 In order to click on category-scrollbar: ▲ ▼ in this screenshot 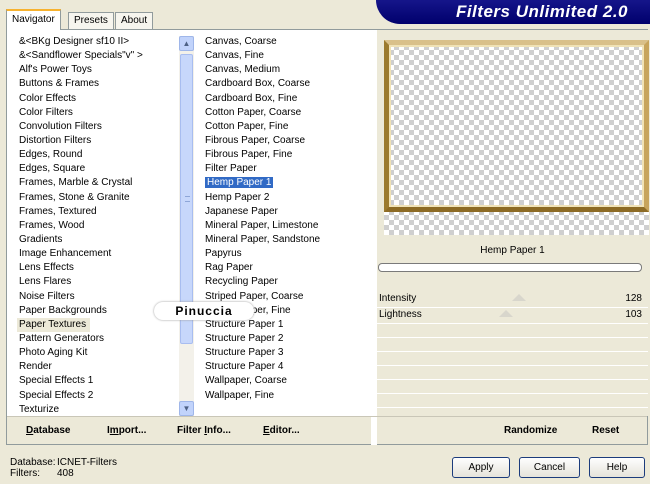, I will do `click(186, 226)`.